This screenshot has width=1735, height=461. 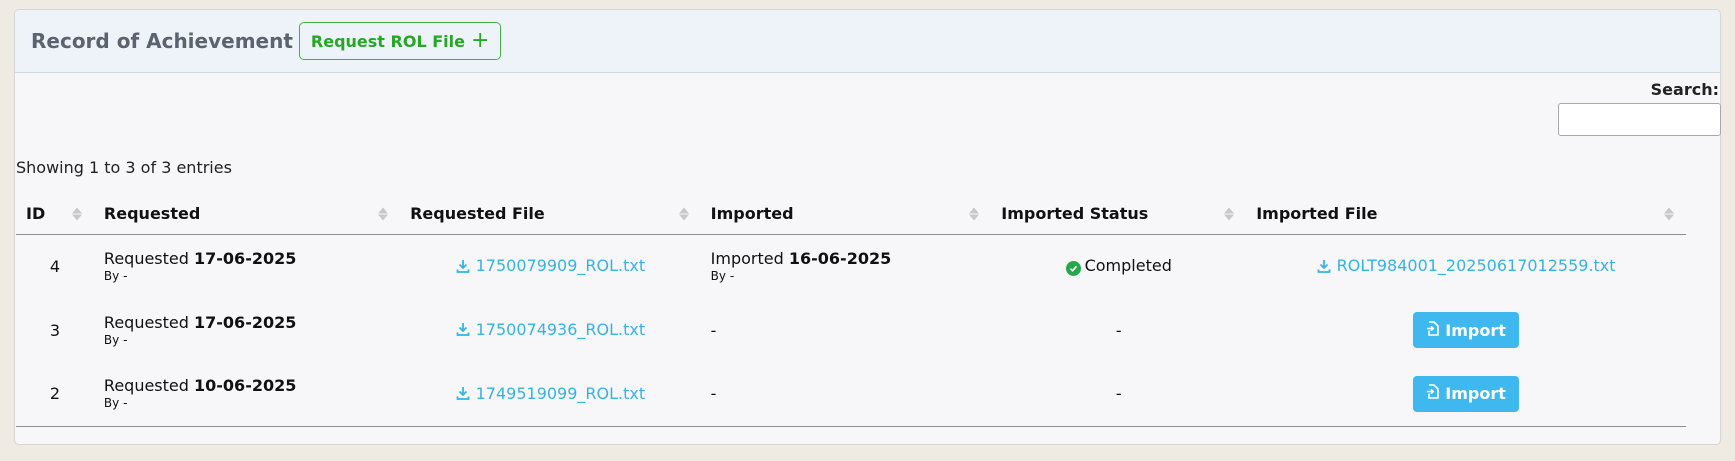 I want to click on page-title: Record of Achievement, so click(x=162, y=41).